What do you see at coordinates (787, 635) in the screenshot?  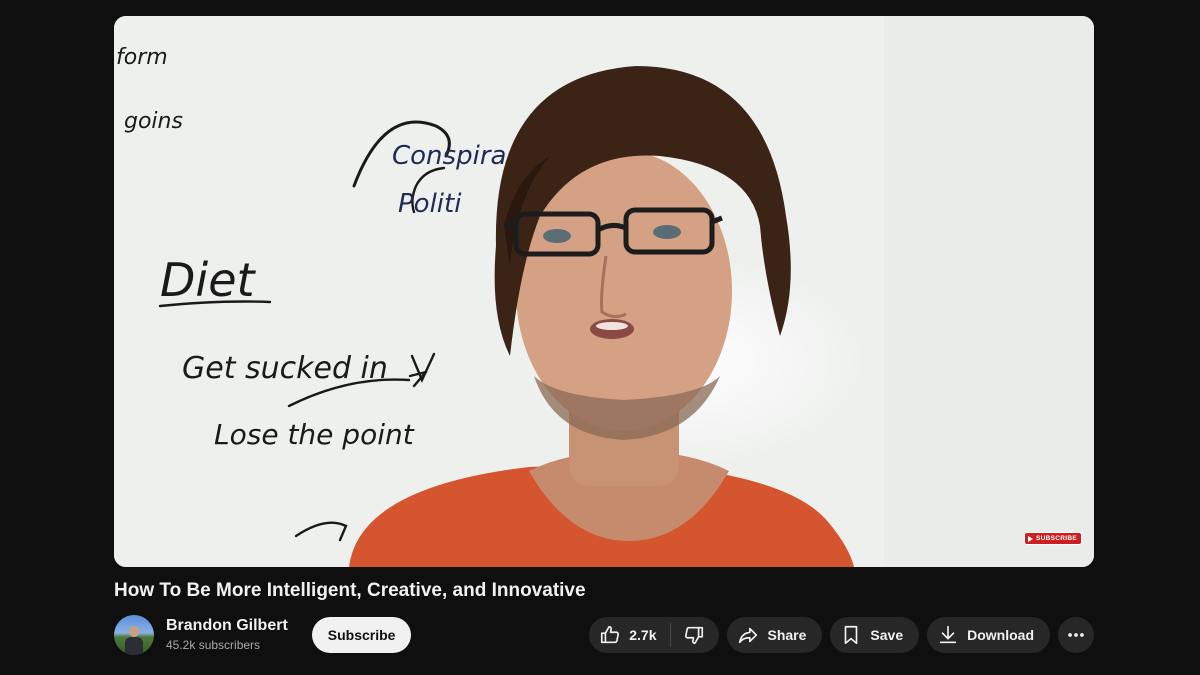 I see `share-label: Share` at bounding box center [787, 635].